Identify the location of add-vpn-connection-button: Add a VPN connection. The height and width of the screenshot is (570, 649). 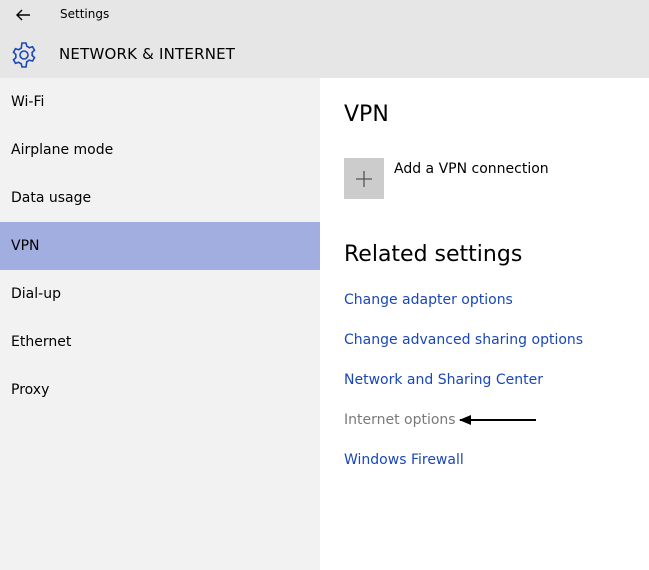
(446, 178).